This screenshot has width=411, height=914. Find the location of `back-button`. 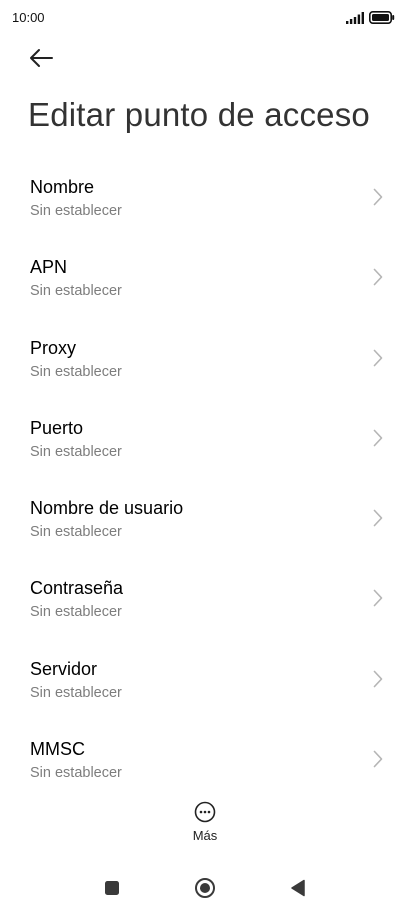

back-button is located at coordinates (41, 60).